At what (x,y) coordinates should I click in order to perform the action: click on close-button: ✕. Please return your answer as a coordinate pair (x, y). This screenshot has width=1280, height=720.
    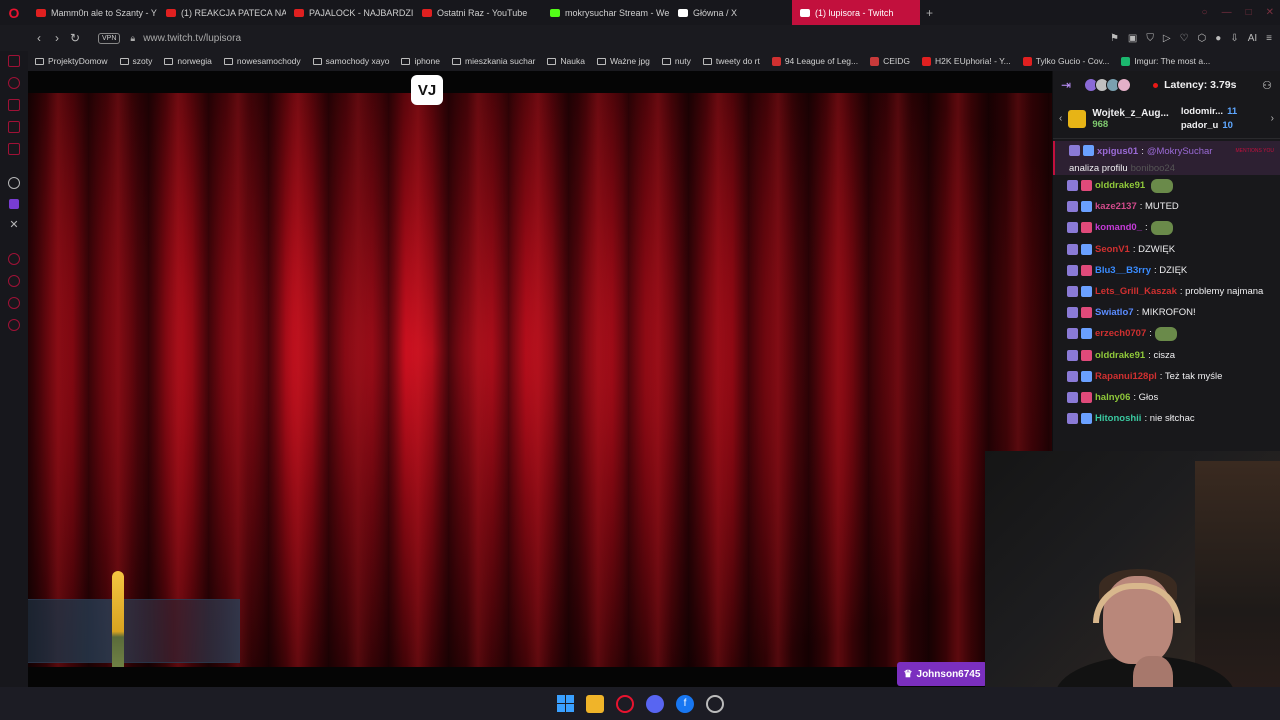
    Looking at the image, I should click on (1270, 12).